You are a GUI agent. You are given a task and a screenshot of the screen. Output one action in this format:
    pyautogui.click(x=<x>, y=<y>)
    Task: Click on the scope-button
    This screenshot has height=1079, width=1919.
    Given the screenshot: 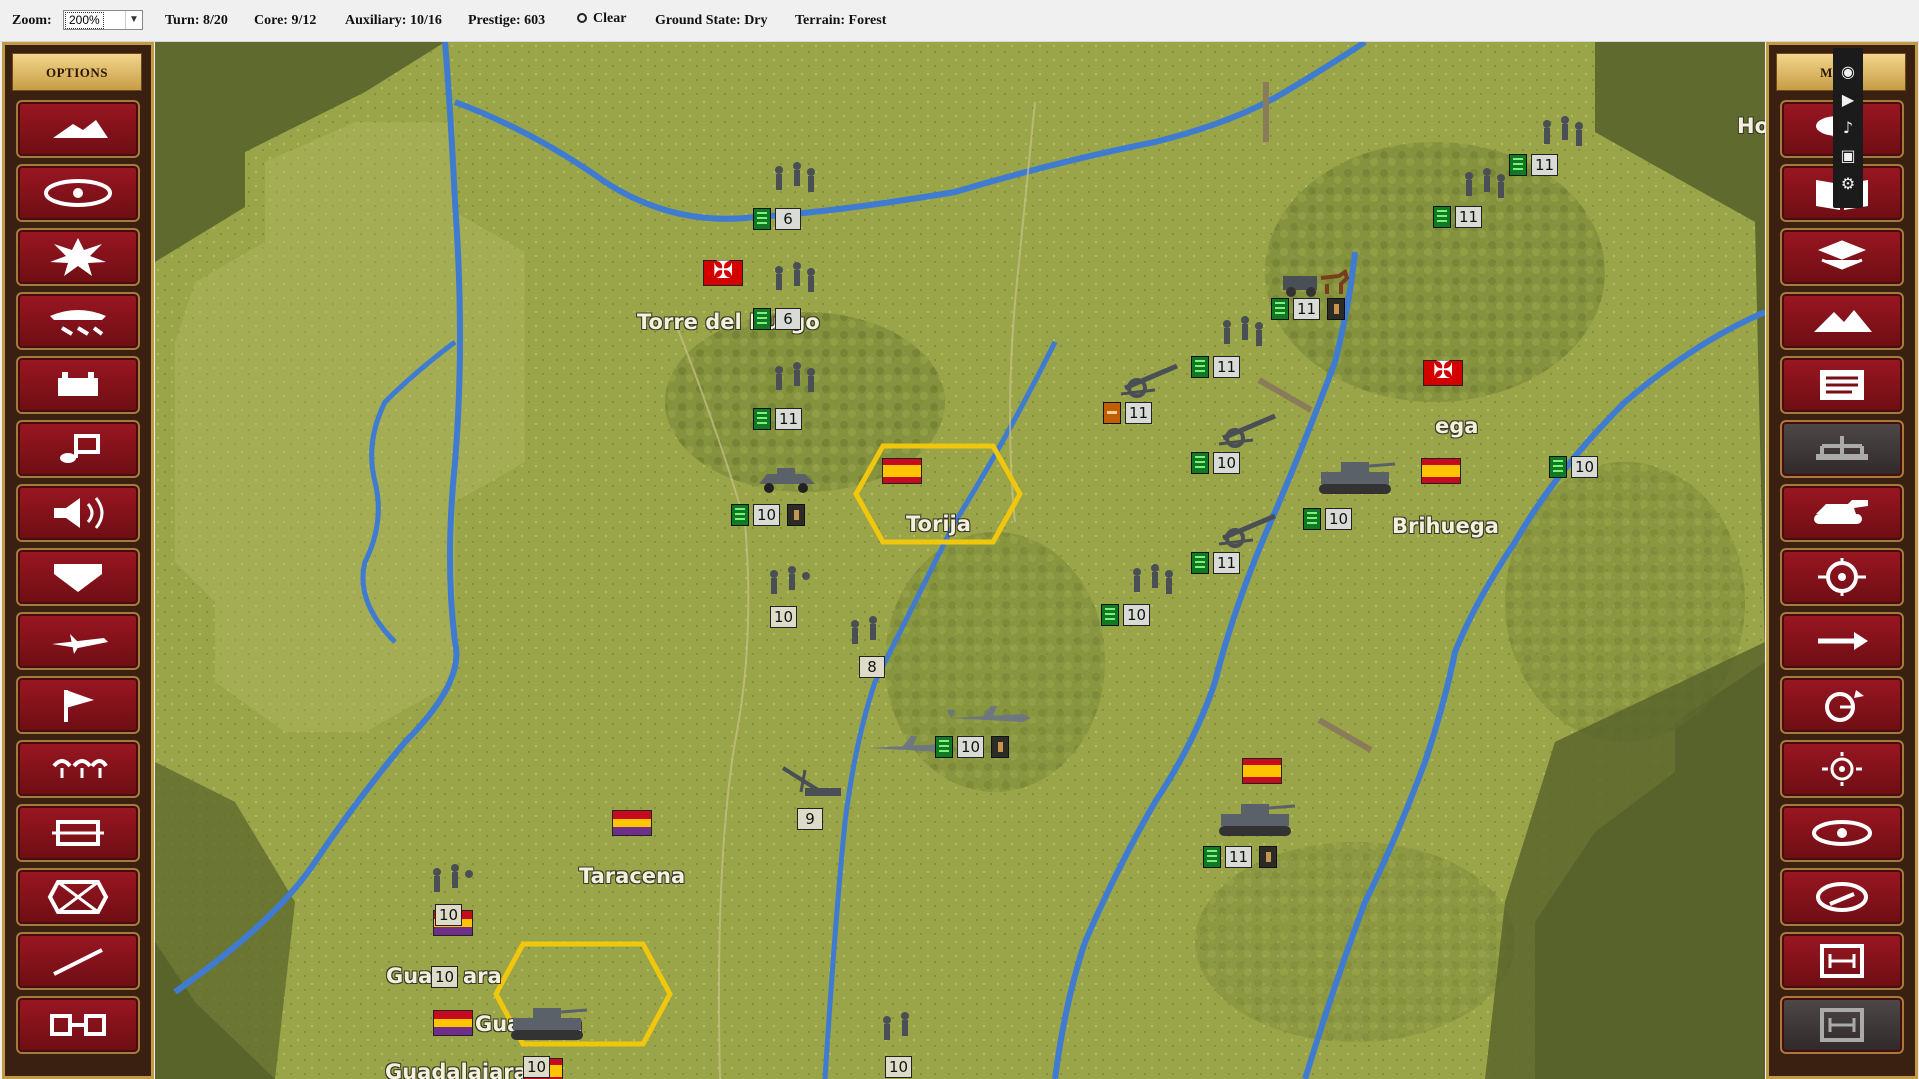 What is the action you would take?
    pyautogui.click(x=1842, y=769)
    